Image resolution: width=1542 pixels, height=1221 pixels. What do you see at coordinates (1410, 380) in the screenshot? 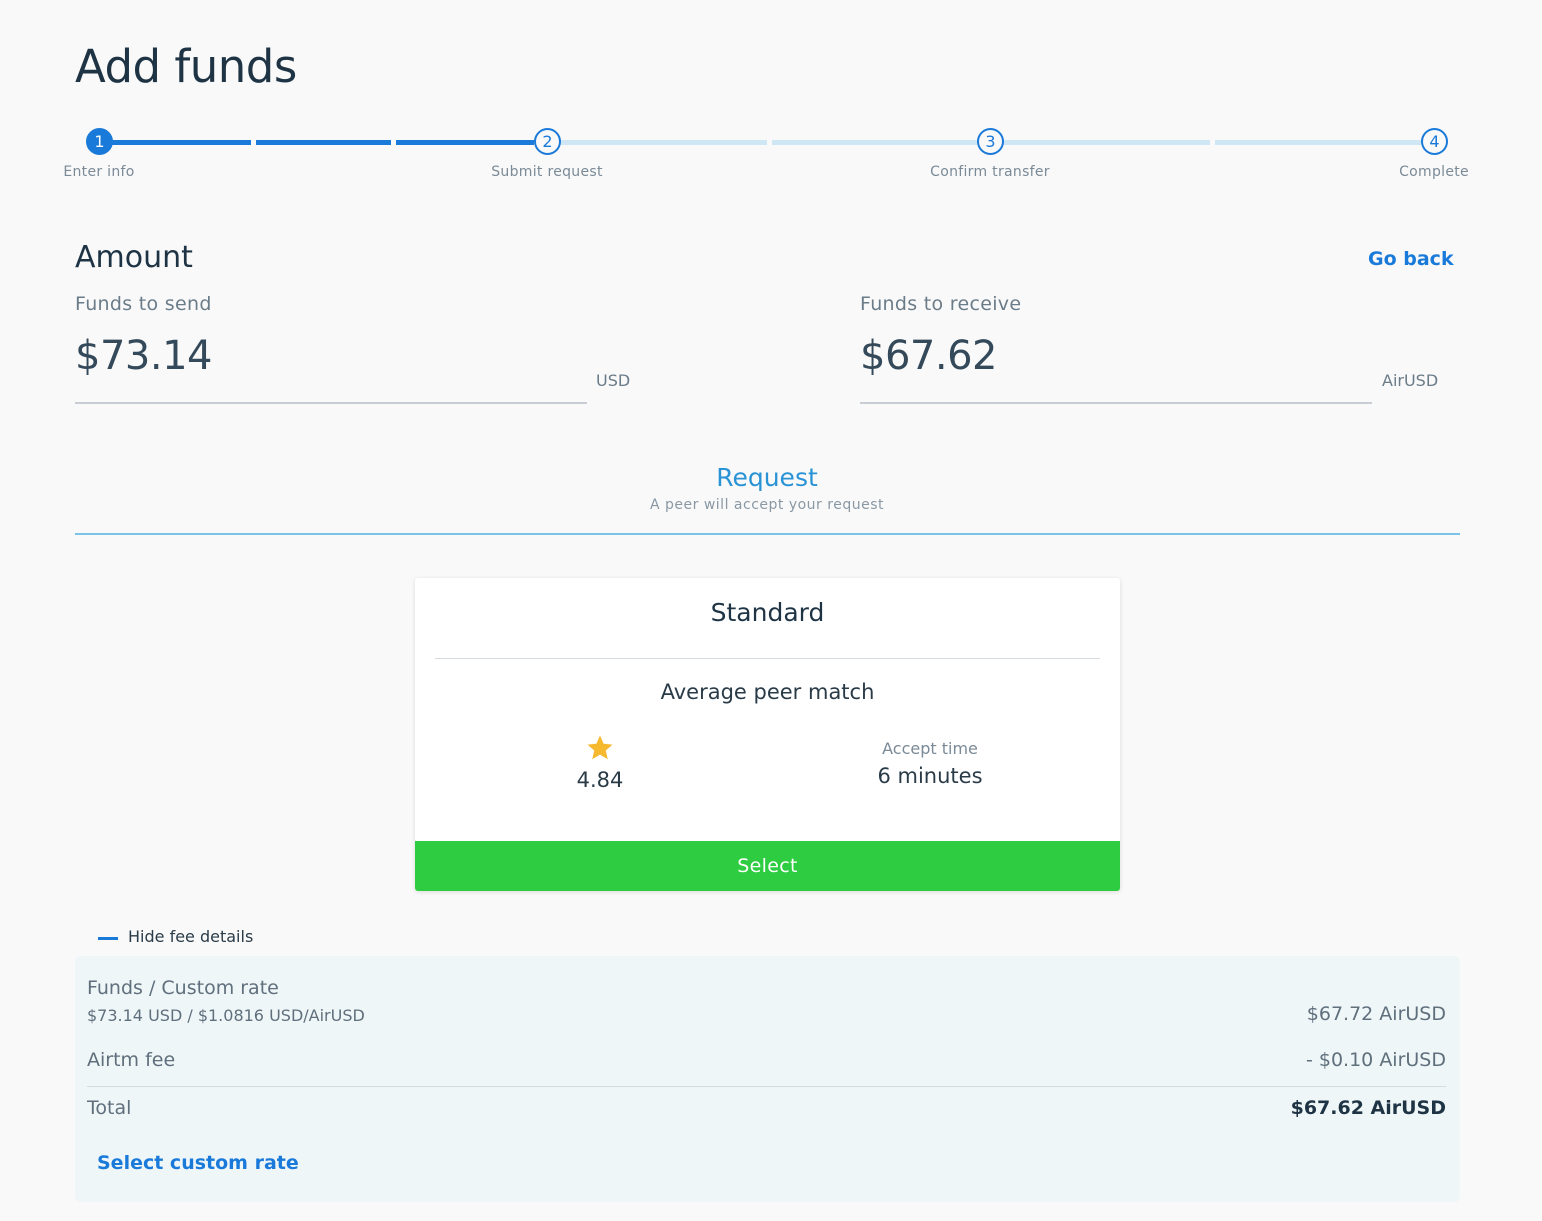
I see `receive-currency: AirUSD` at bounding box center [1410, 380].